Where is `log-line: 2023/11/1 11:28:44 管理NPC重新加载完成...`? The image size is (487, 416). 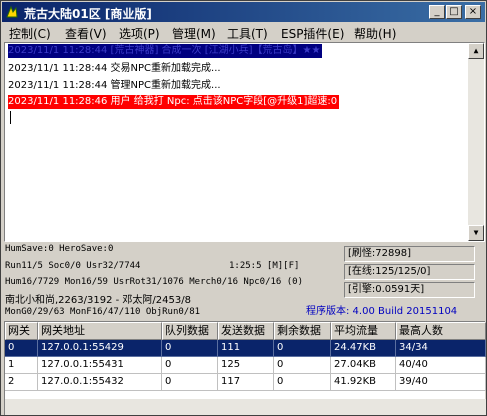
log-line: 2023/11/1 11:28:44 管理NPC重新加载完成... is located at coordinates (114, 85).